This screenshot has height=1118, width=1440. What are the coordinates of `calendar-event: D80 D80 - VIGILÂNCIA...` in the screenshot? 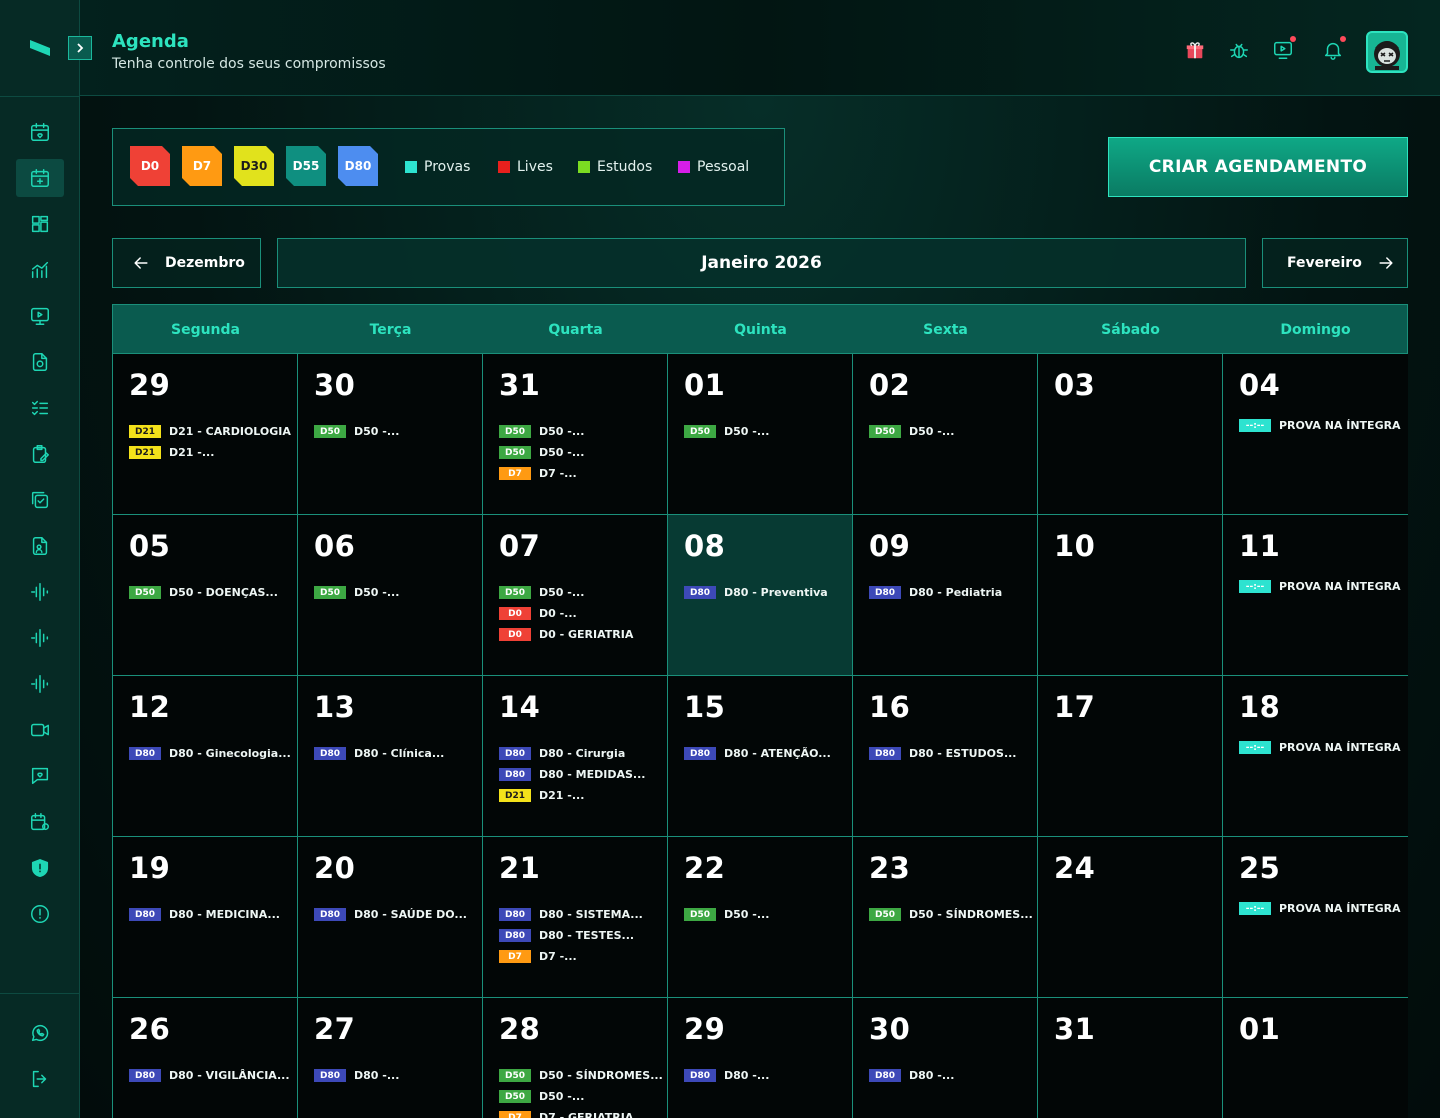 It's located at (209, 1075).